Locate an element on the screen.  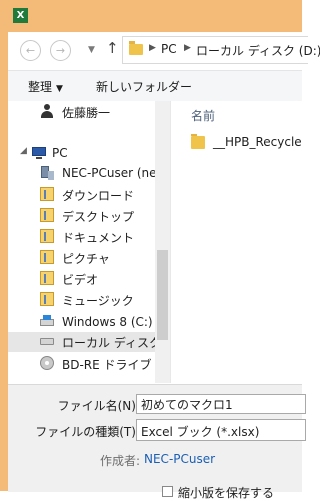
windows-drive-icon is located at coordinates (47, 322).